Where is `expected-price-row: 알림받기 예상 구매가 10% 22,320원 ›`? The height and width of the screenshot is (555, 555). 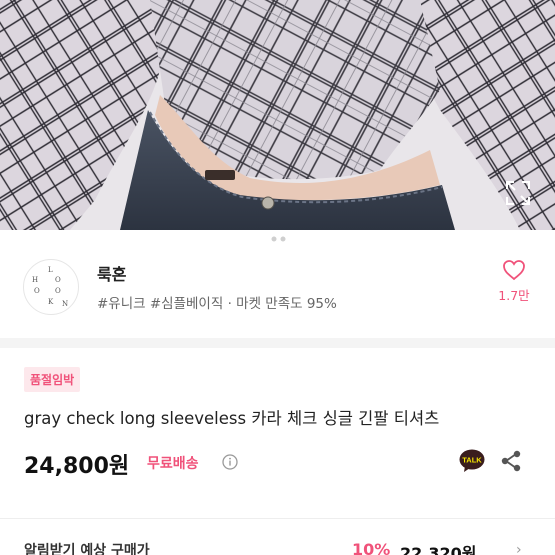 expected-price-row: 알림받기 예상 구매가 10% 22,320원 › is located at coordinates (277, 547).